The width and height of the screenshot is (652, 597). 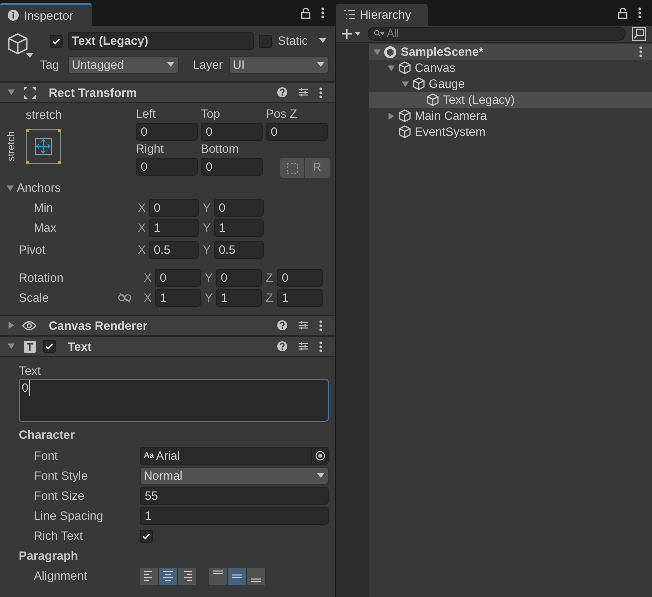 What do you see at coordinates (390, 52) in the screenshot?
I see `unity-scene-icon` at bounding box center [390, 52].